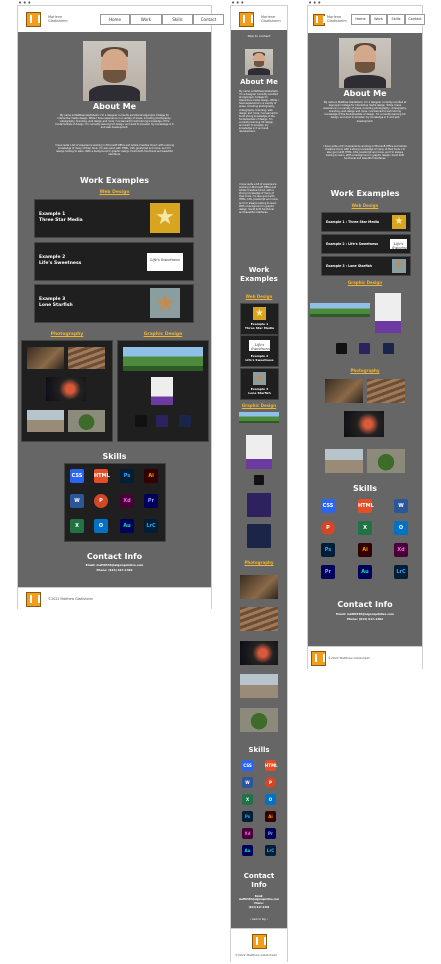  What do you see at coordinates (366, 266) in the screenshot?
I see `work-example-3: Example 3 : Lone Starfish` at bounding box center [366, 266].